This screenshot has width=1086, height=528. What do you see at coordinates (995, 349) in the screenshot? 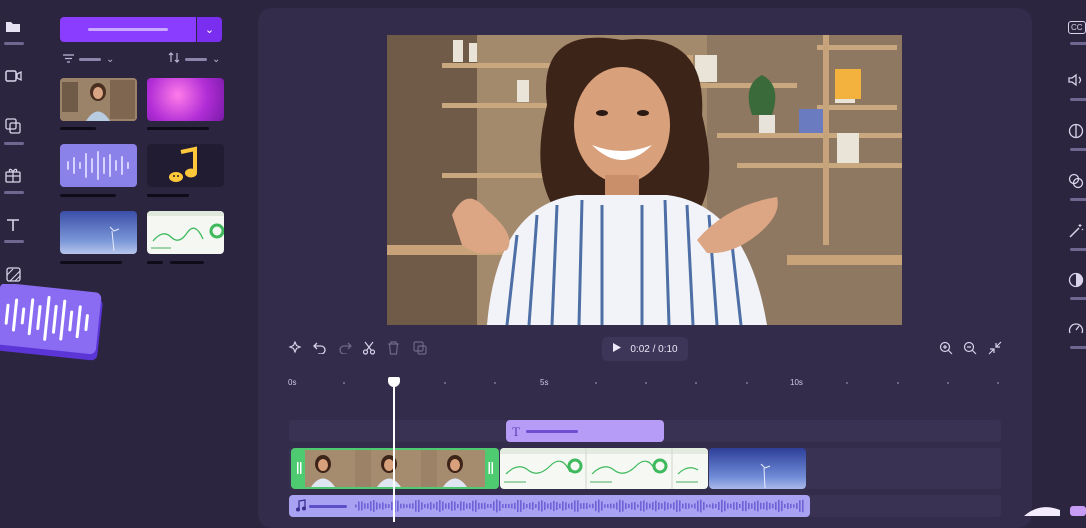
I see `fit-to-screen-icon` at bounding box center [995, 349].